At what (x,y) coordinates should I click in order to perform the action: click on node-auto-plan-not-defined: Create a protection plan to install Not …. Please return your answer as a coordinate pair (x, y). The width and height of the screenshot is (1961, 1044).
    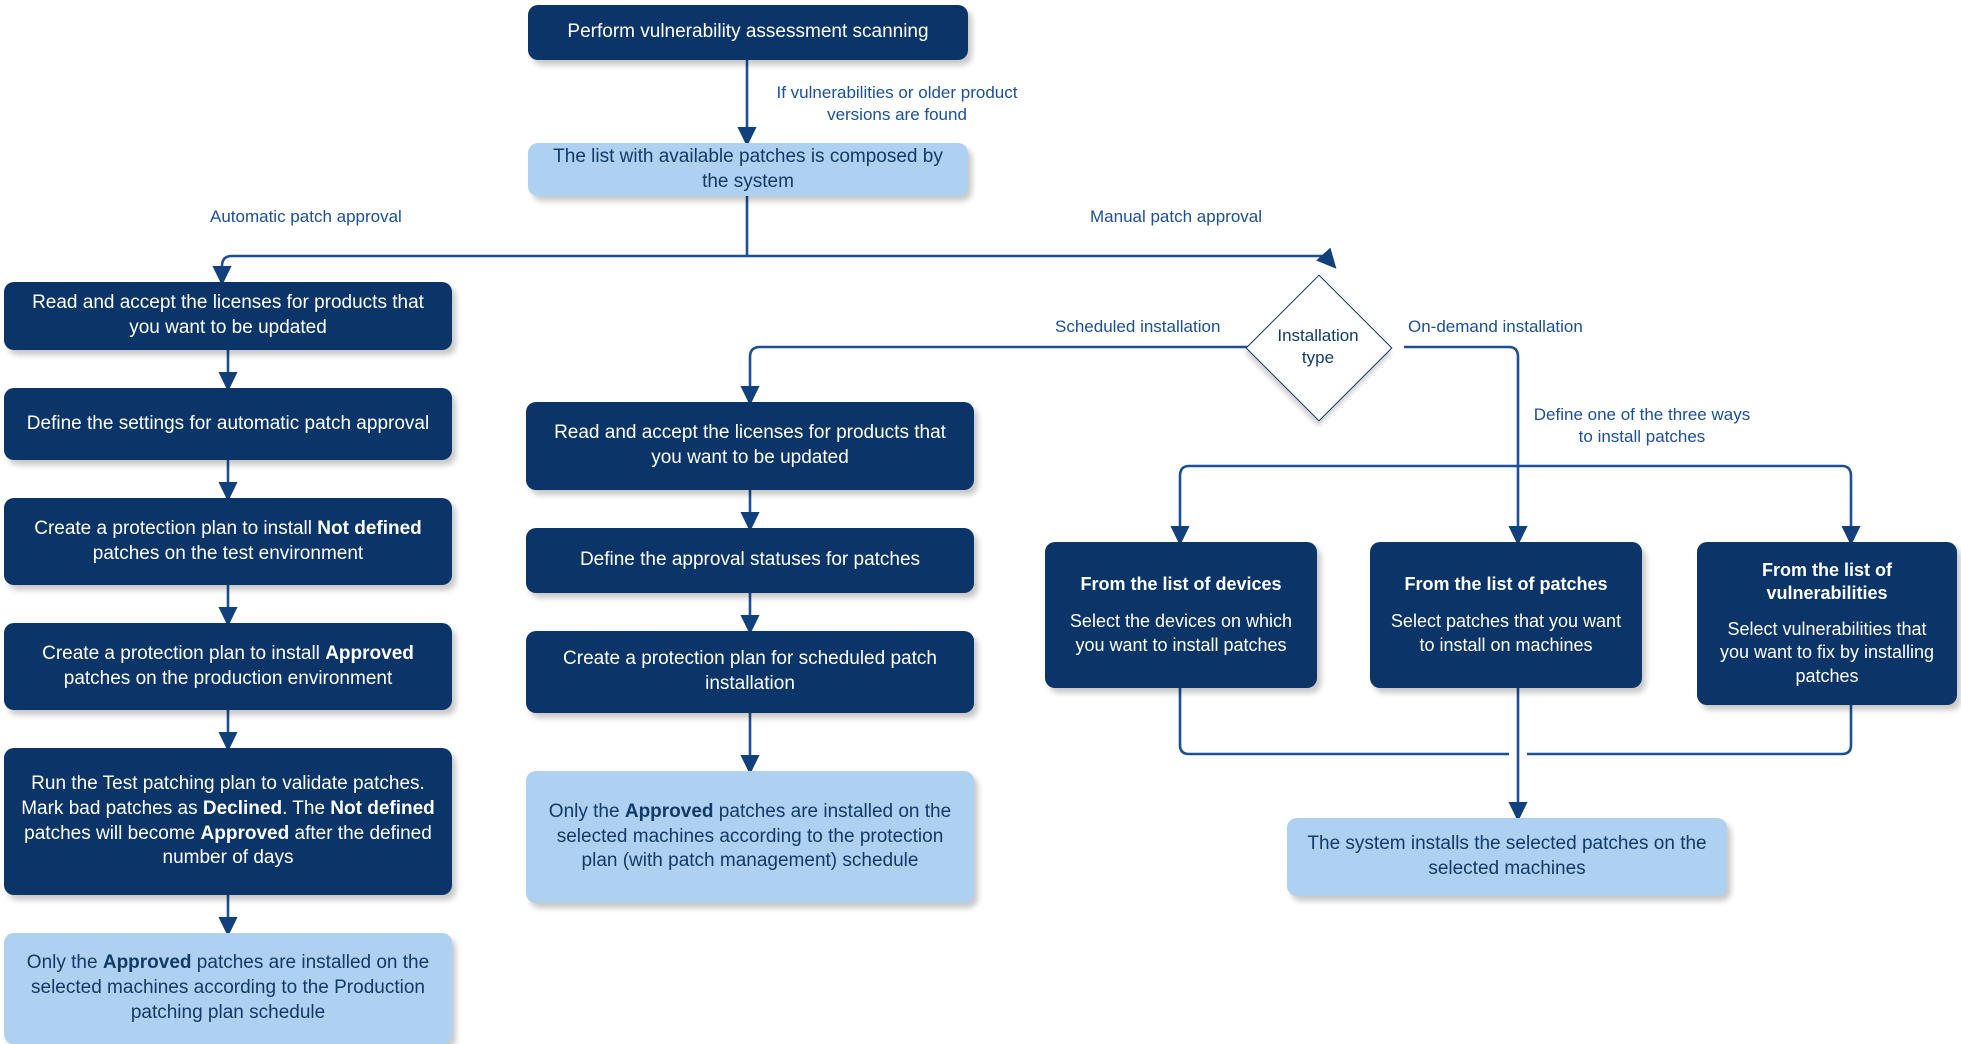
    Looking at the image, I should click on (228, 541).